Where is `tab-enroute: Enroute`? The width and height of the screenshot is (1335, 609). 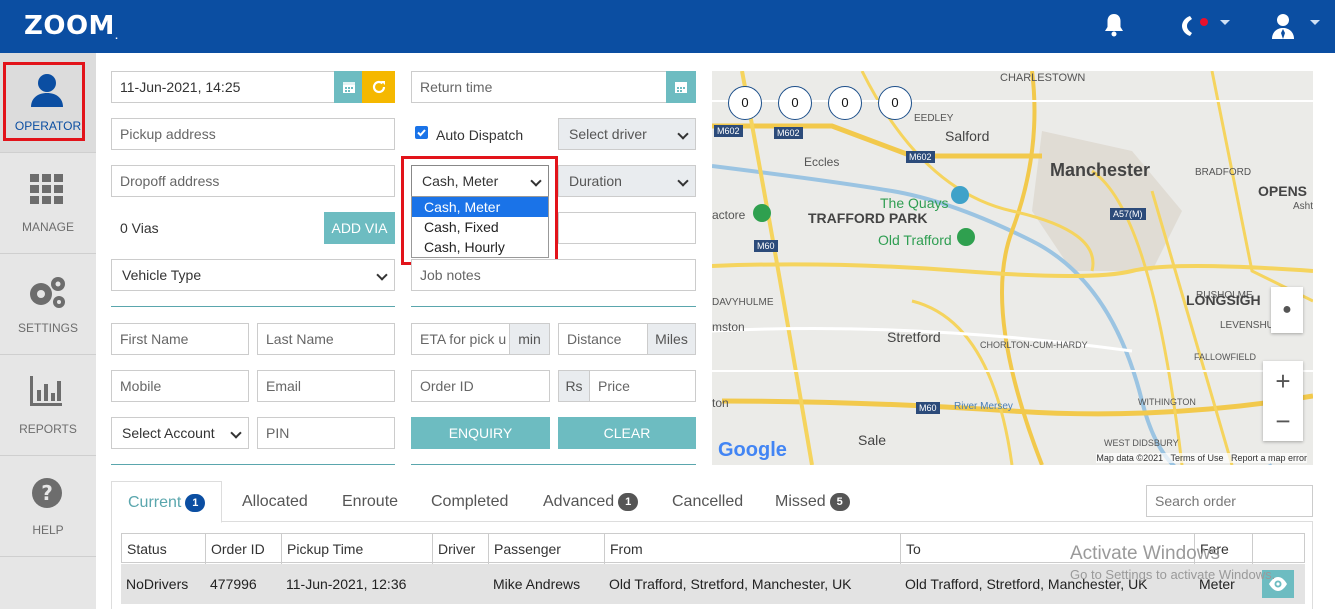
tab-enroute: Enroute is located at coordinates (370, 502).